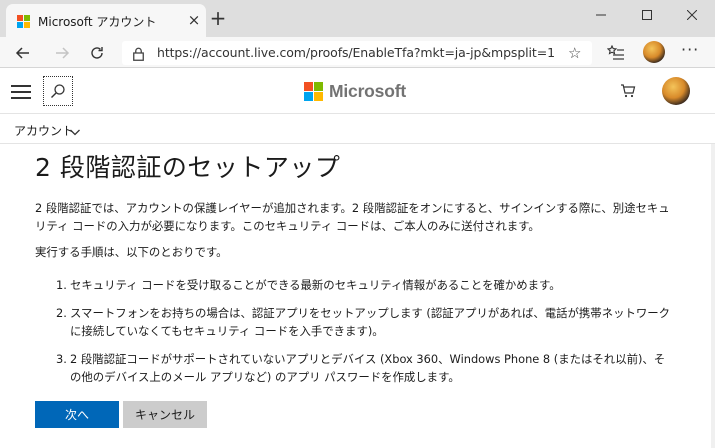 This screenshot has height=448, width=715. What do you see at coordinates (131, 252) in the screenshot?
I see `steps-intro-text: 実行する手順は、以下のとおりです。` at bounding box center [131, 252].